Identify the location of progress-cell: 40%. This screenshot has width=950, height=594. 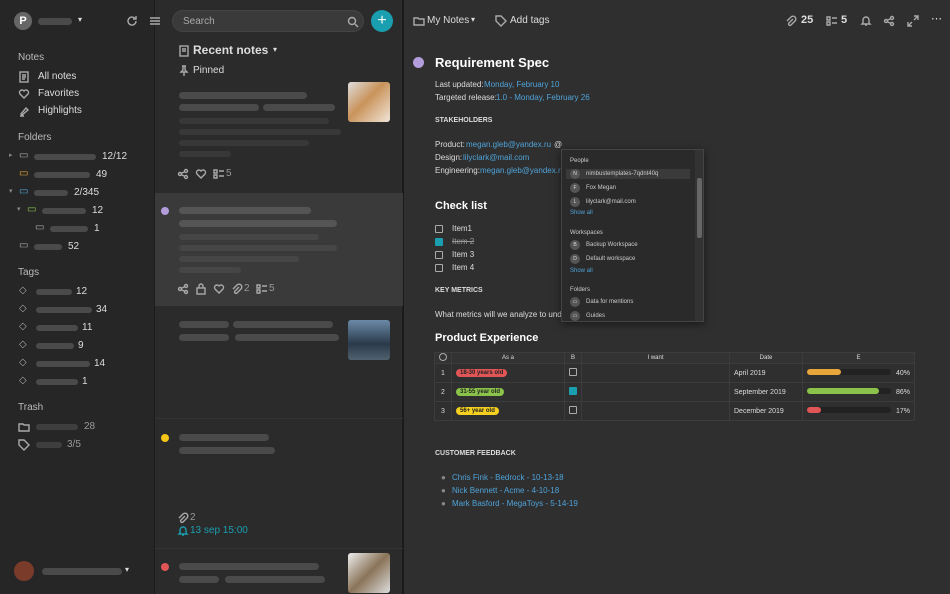
(858, 373).